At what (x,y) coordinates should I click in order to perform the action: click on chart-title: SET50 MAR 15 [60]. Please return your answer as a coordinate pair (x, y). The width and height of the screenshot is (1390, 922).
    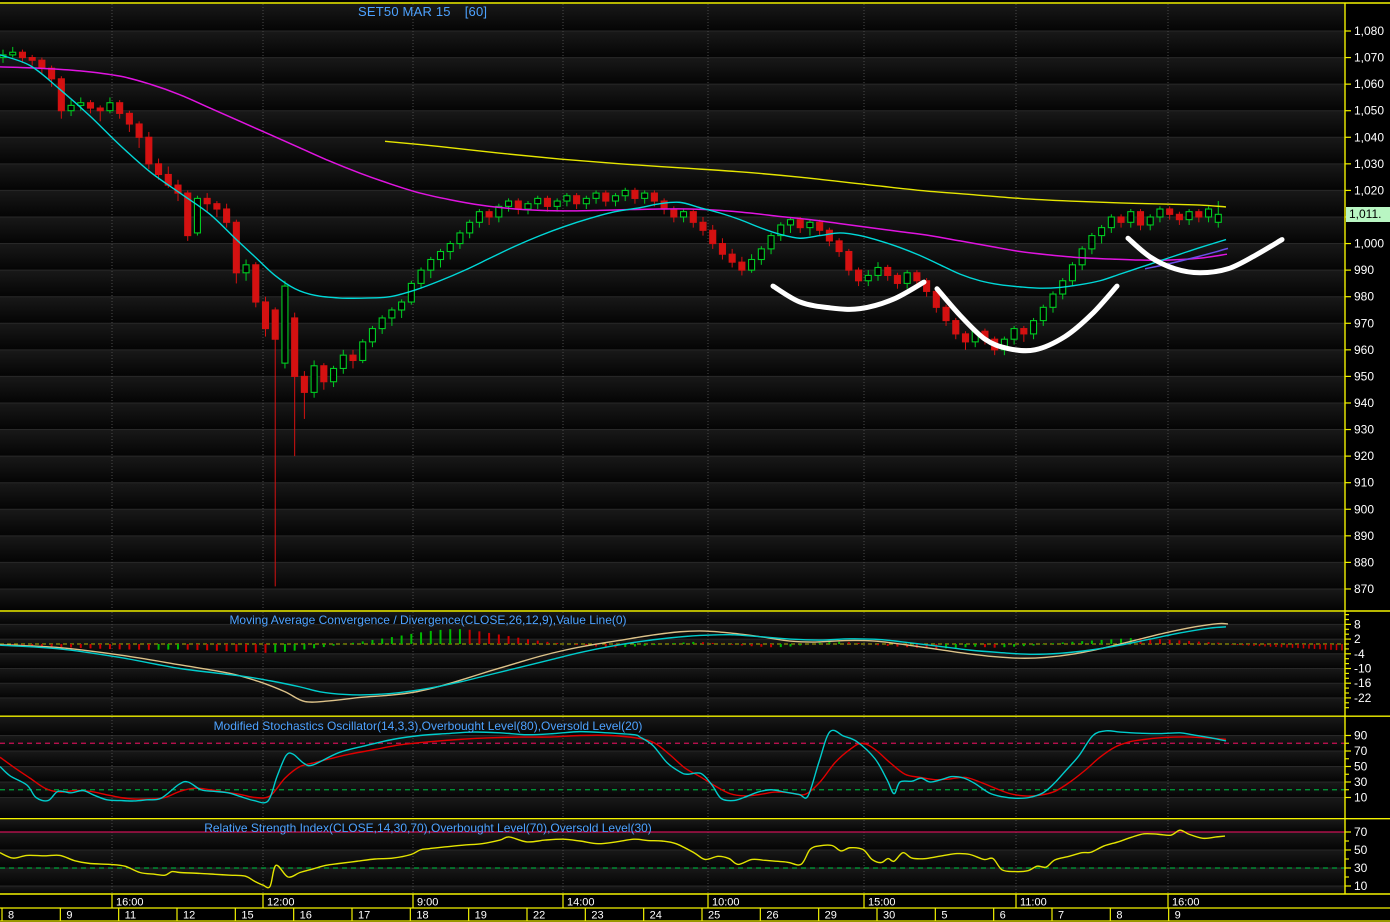
    Looking at the image, I should click on (422, 11).